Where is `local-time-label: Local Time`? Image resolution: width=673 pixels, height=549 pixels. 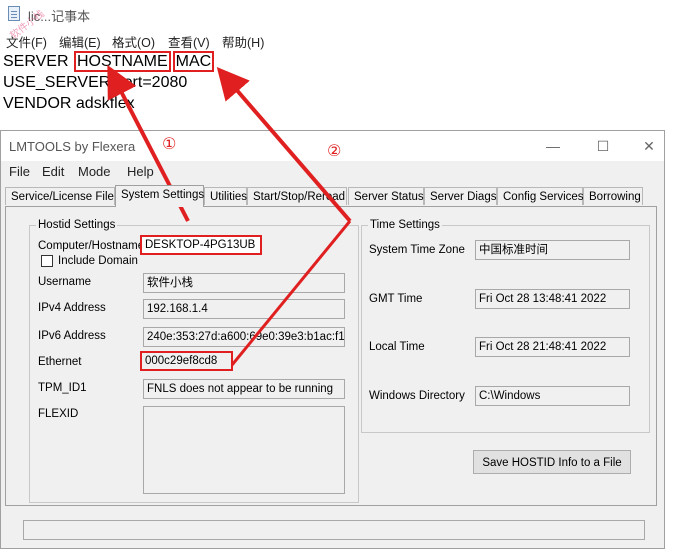
local-time-label: Local Time is located at coordinates (397, 347).